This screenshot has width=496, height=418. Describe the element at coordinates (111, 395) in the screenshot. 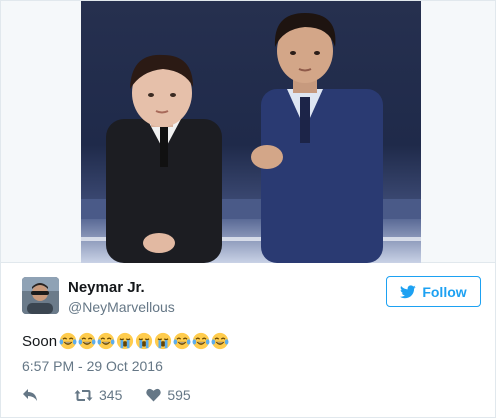

I see `retweet-count: 345` at that location.